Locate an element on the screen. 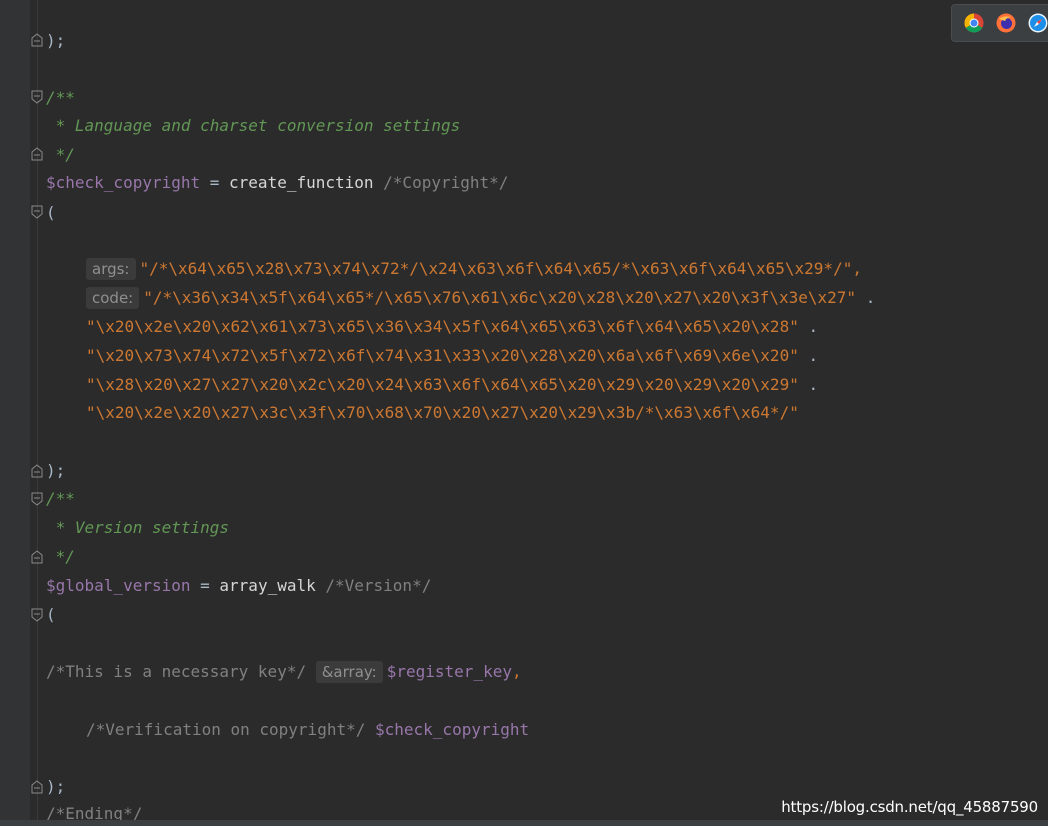 The height and width of the screenshot is (826, 1048). browser-preview-bar is located at coordinates (999, 23).